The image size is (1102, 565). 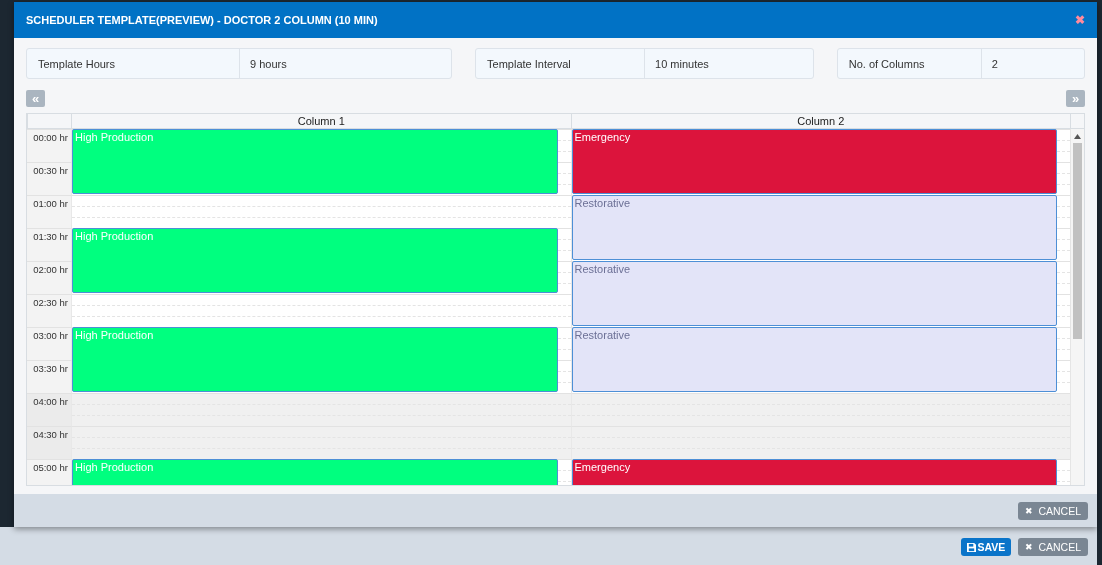 What do you see at coordinates (133, 63) in the screenshot?
I see `info-label: Template Hours` at bounding box center [133, 63].